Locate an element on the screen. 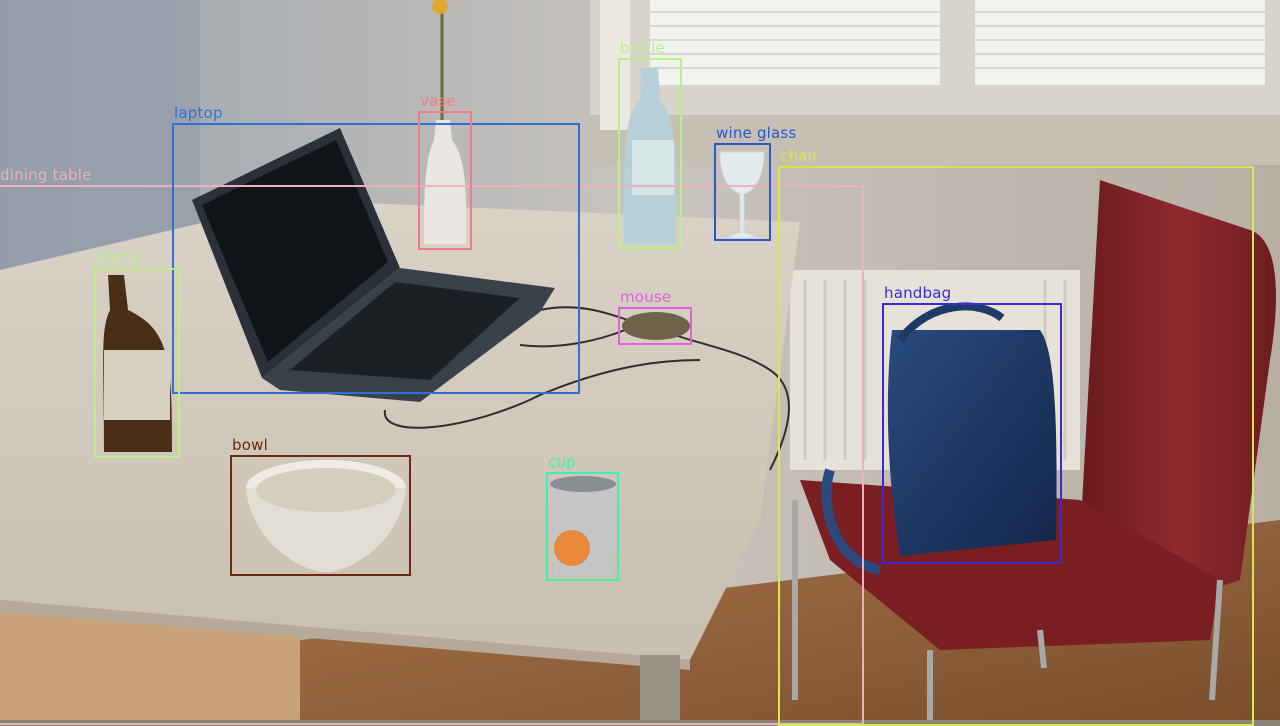 Image resolution: width=1280 pixels, height=726 pixels. cup is located at coordinates (583, 526).